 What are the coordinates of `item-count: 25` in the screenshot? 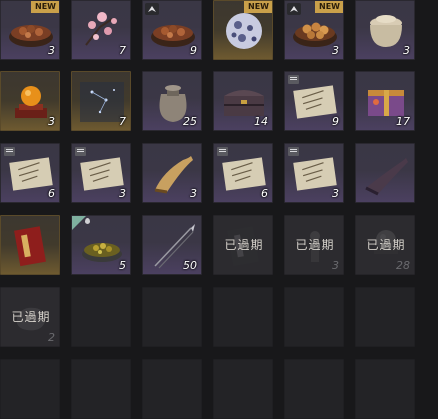 It's located at (190, 121).